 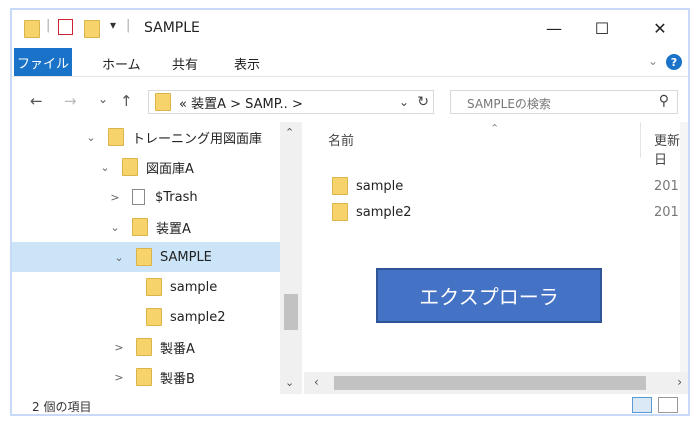 What do you see at coordinates (176, 197) in the screenshot?
I see `tree-item-label: $Trash` at bounding box center [176, 197].